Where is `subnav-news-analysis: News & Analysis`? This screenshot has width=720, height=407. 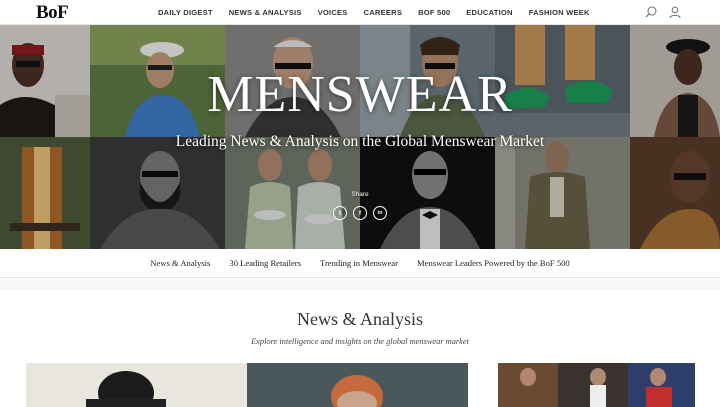
subnav-news-analysis: News & Analysis is located at coordinates (180, 263).